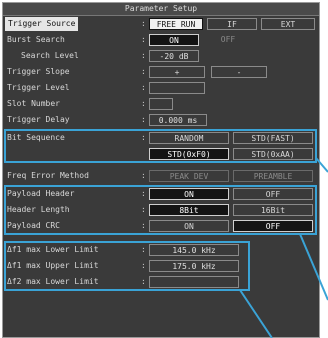 The width and height of the screenshot is (328, 338). What do you see at coordinates (189, 176) in the screenshot?
I see `freq-error-peak-dev-button: PEAK DEV` at bounding box center [189, 176].